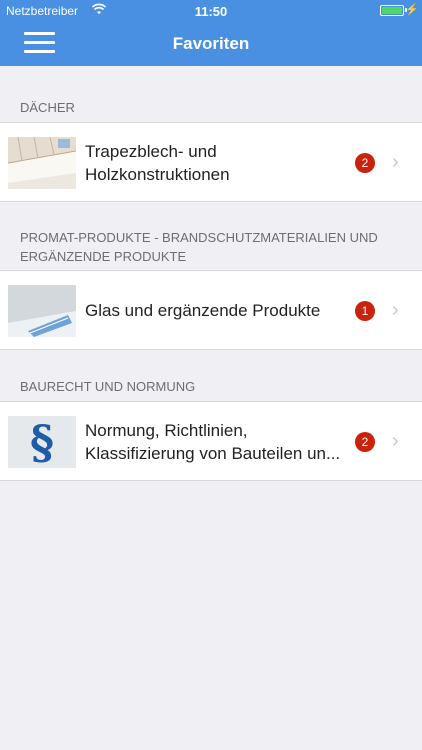  What do you see at coordinates (108, 386) in the screenshot?
I see `section-header-baurecht: BAURECHT UND NORMUNG` at bounding box center [108, 386].